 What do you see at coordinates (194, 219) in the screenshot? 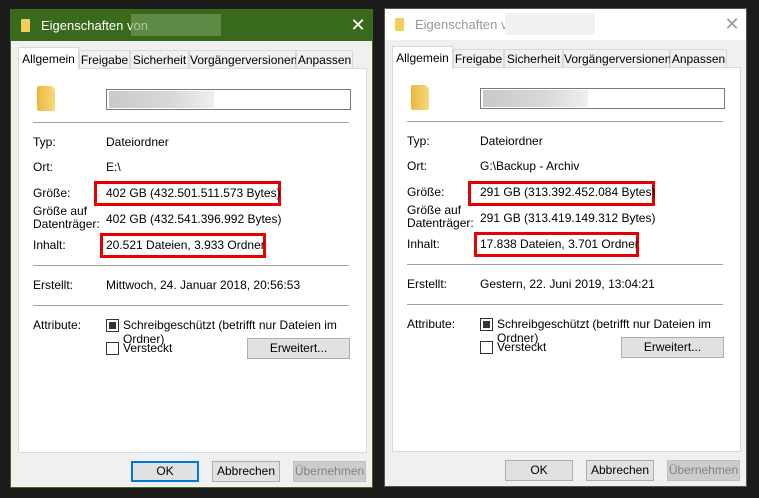
I see `disk-size-value: 402 GB (432.541.396.992 Bytes)` at bounding box center [194, 219].